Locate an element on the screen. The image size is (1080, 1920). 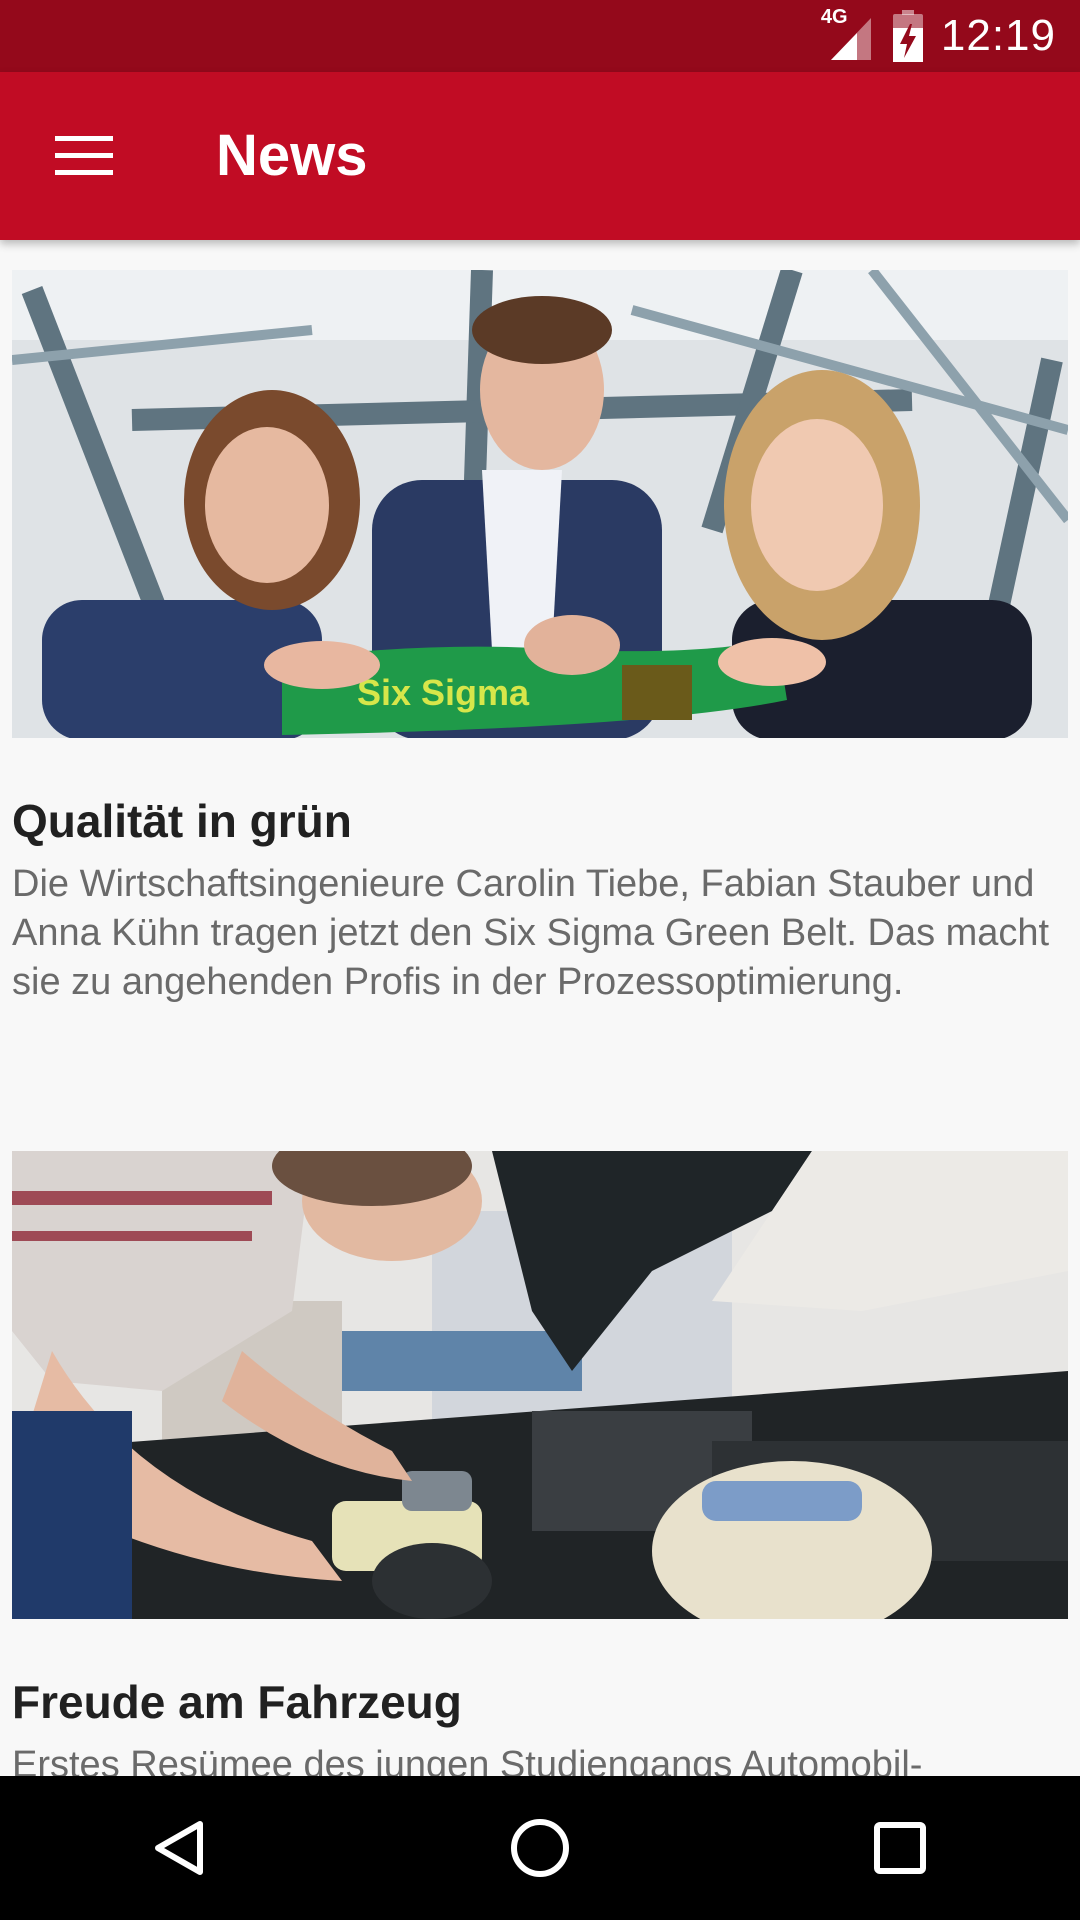
home-button is located at coordinates (540, 1848).